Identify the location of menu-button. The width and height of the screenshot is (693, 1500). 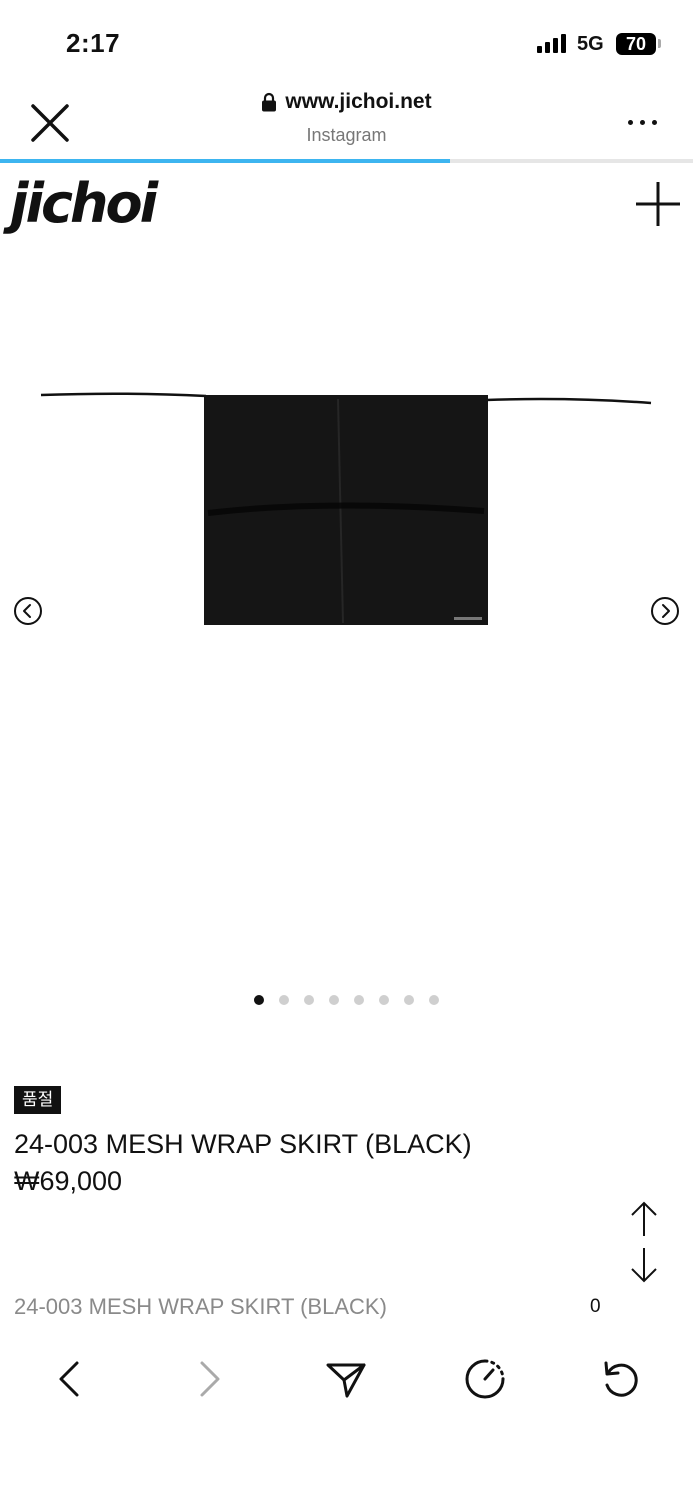
(658, 204).